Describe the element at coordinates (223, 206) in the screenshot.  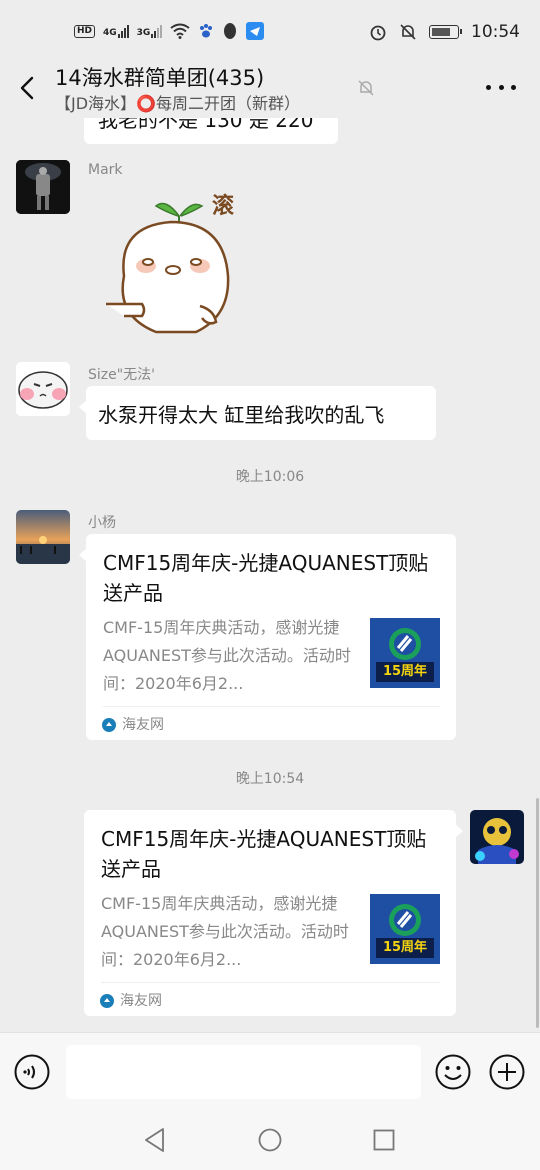
I see `sticker-text: 滚` at that location.